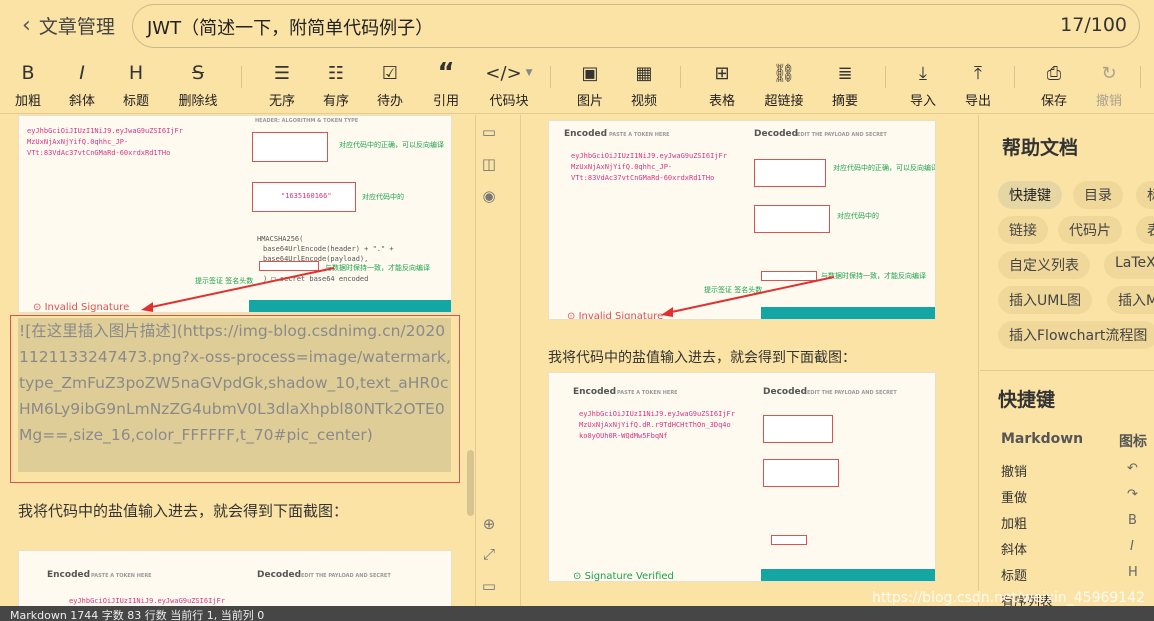 This screenshot has width=1154, height=621. I want to click on save-button: ⎙ 保存, so click(1054, 85).